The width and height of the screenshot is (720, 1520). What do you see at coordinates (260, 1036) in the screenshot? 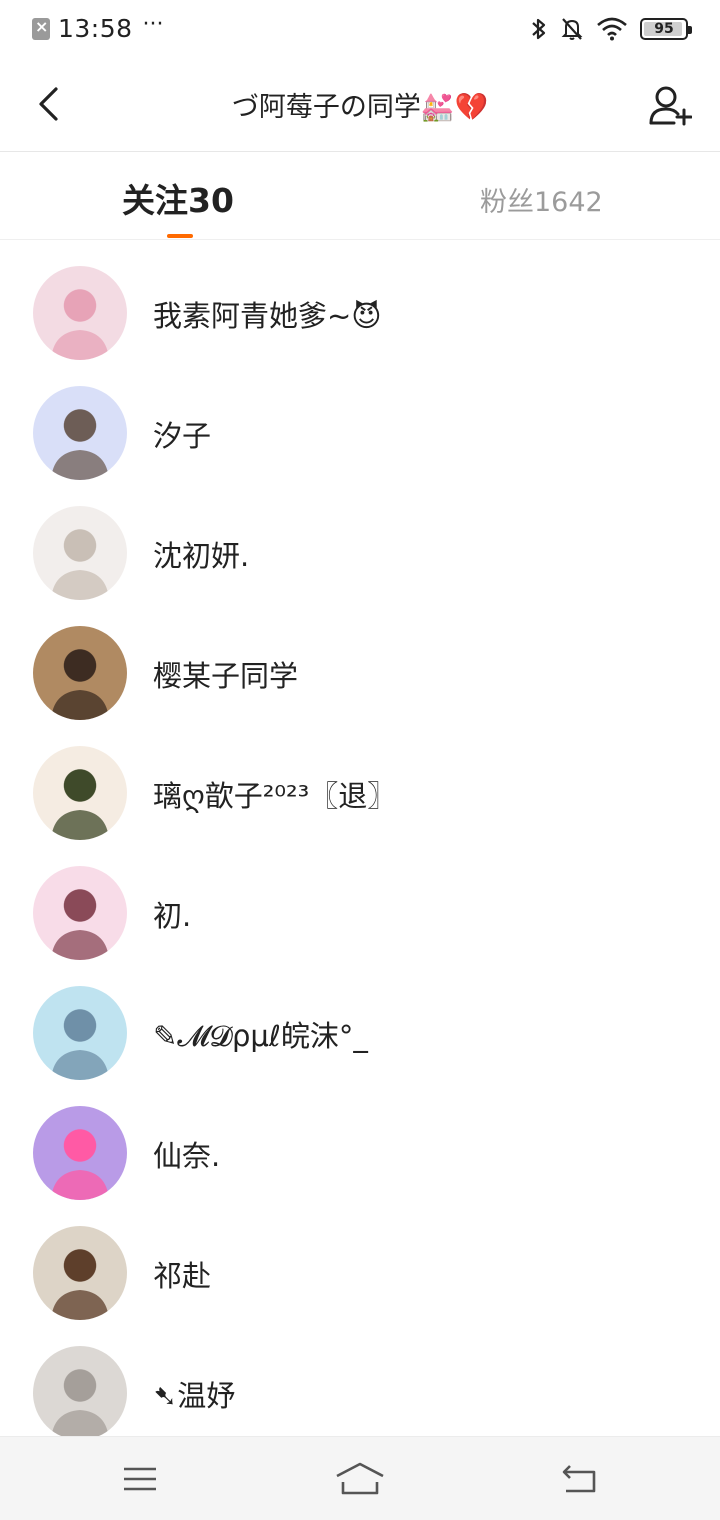
I see `user-name: ✎𝓜𝓓ρμℓ皖沫°_` at bounding box center [260, 1036].